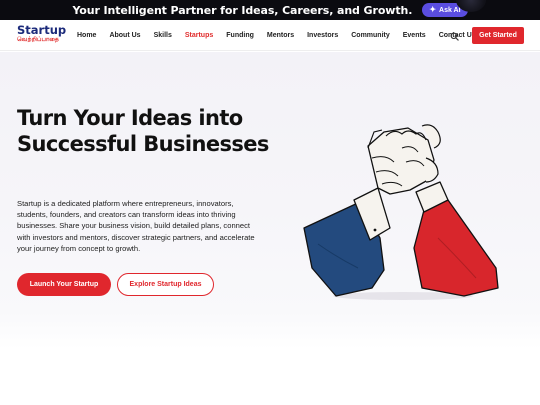  Describe the element at coordinates (280, 35) in the screenshot. I see `nav-item-mentors: Mentors` at that location.